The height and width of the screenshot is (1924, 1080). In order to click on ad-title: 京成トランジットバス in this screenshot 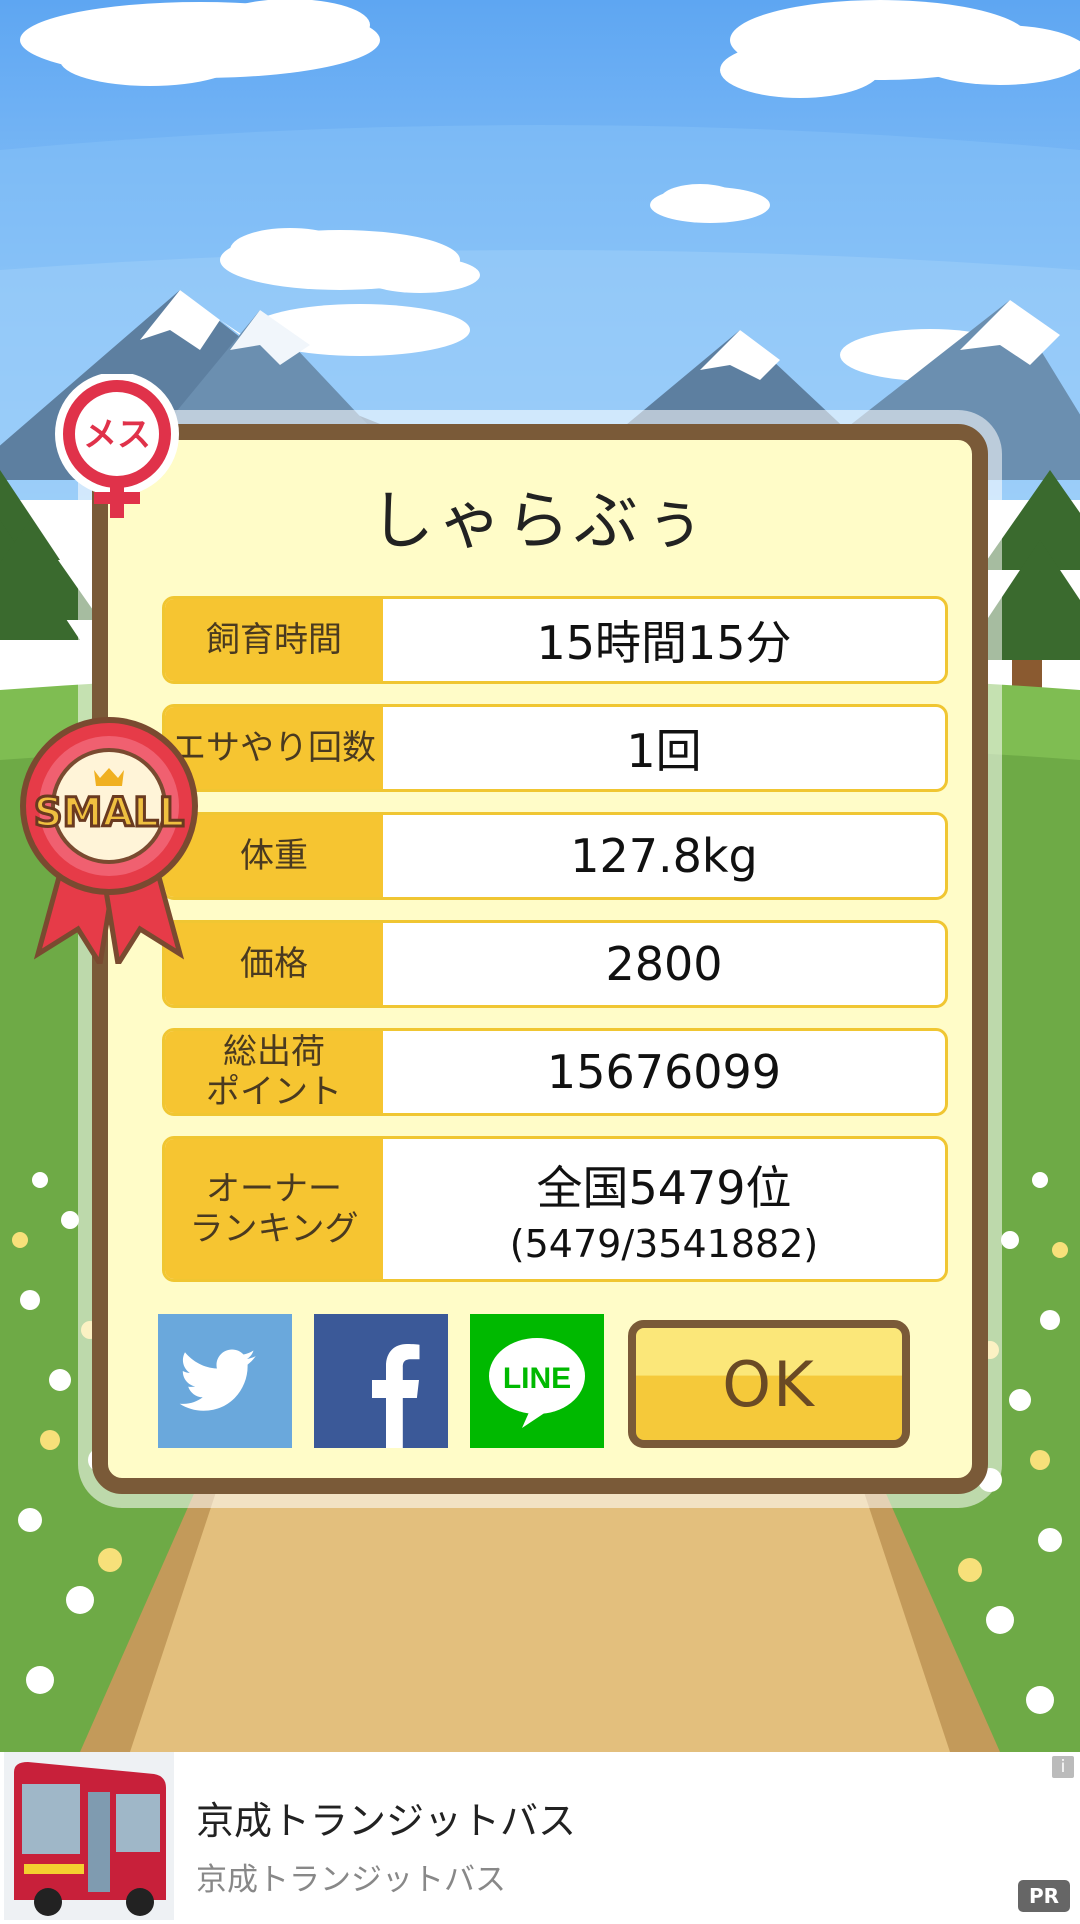, I will do `click(386, 1817)`.